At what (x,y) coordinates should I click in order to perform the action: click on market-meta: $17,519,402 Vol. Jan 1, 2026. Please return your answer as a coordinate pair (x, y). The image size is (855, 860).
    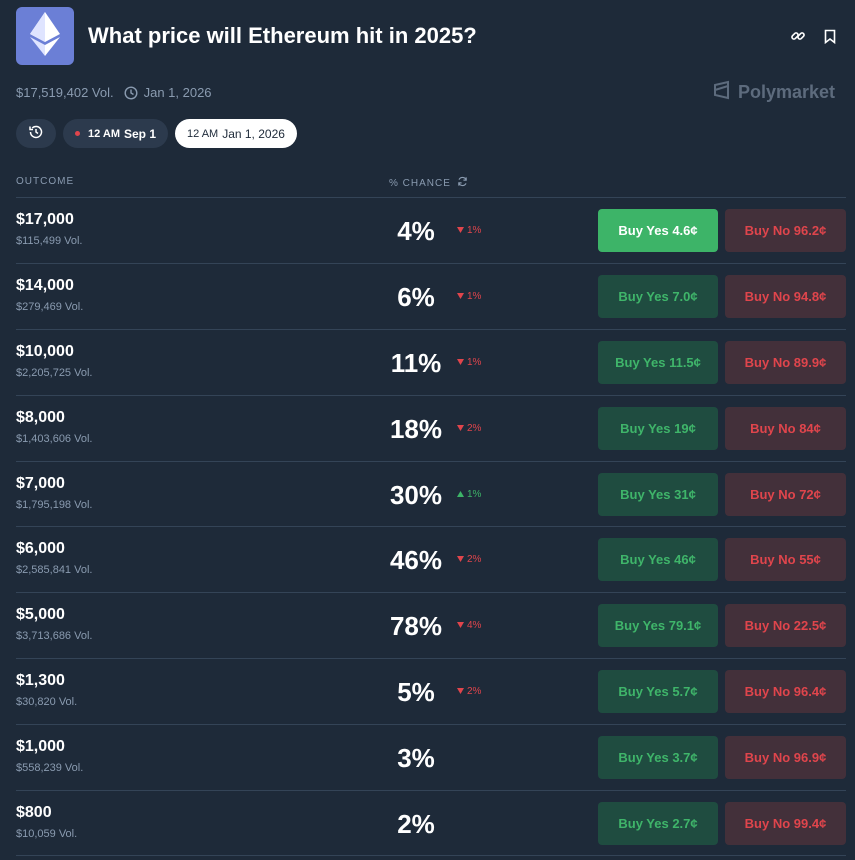
    Looking at the image, I should click on (114, 92).